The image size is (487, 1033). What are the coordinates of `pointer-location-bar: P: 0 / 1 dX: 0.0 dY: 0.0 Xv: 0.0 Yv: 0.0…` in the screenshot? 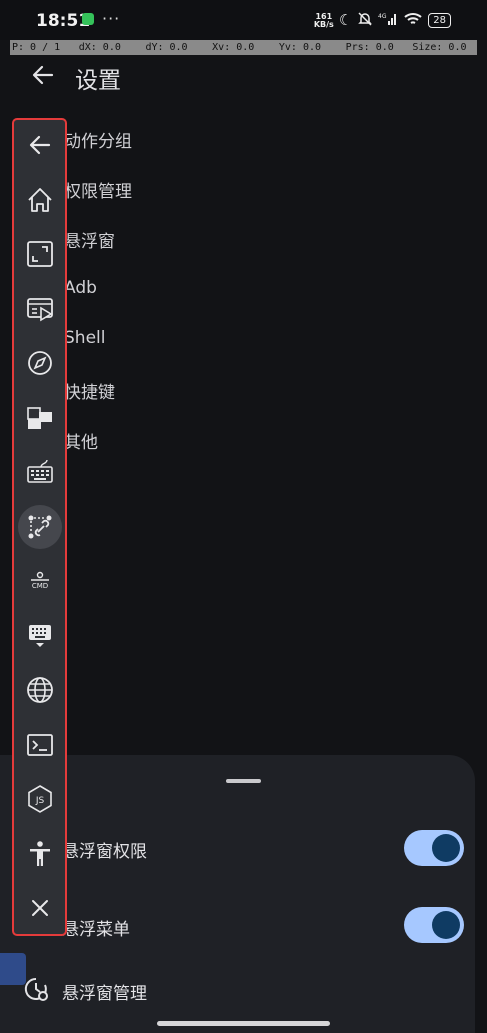 It's located at (243, 47).